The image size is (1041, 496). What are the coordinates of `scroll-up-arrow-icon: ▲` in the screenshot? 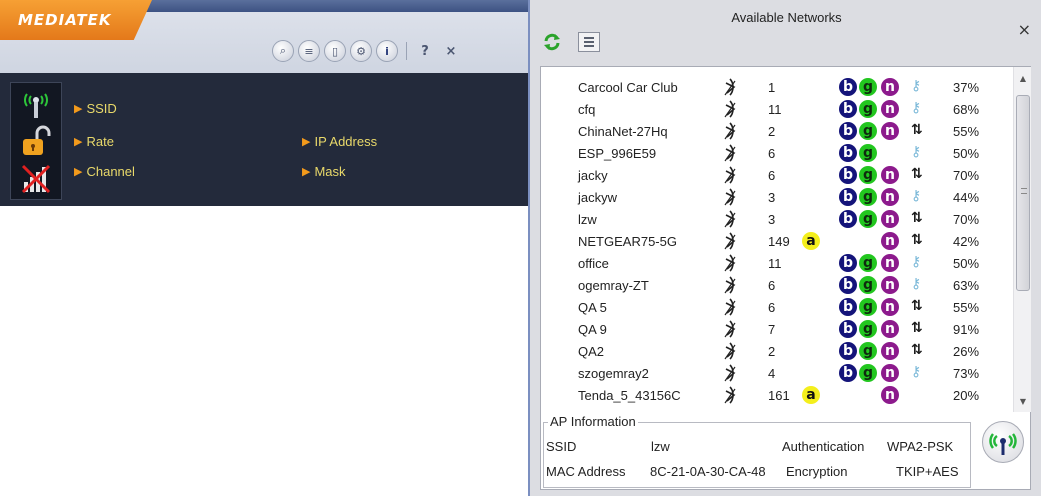 It's located at (1023, 79).